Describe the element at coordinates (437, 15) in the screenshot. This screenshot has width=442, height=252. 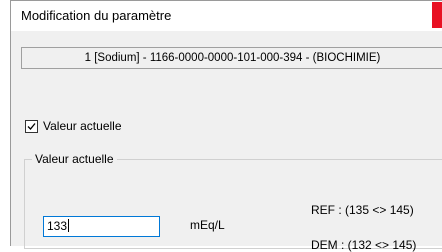
I see `close-button` at that location.